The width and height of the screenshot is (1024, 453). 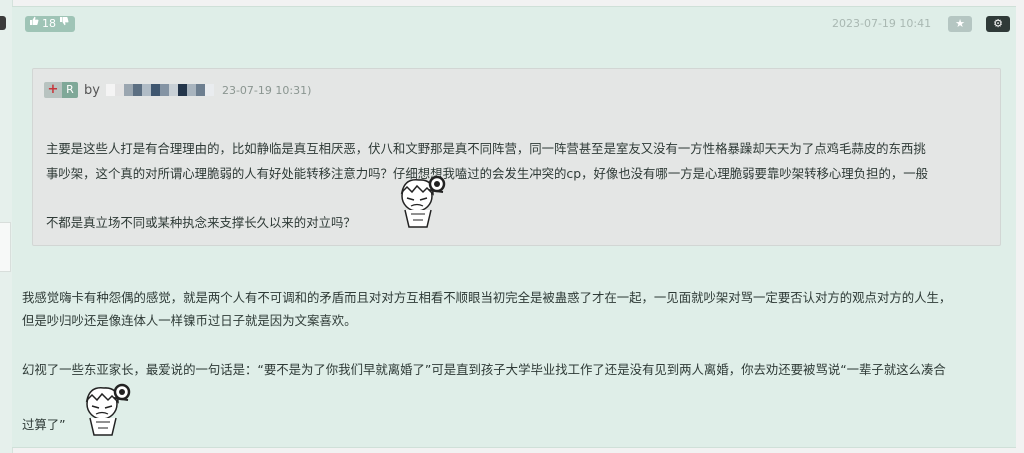 I want to click on quote-date: 23-07-19 10:31), so click(x=266, y=90).